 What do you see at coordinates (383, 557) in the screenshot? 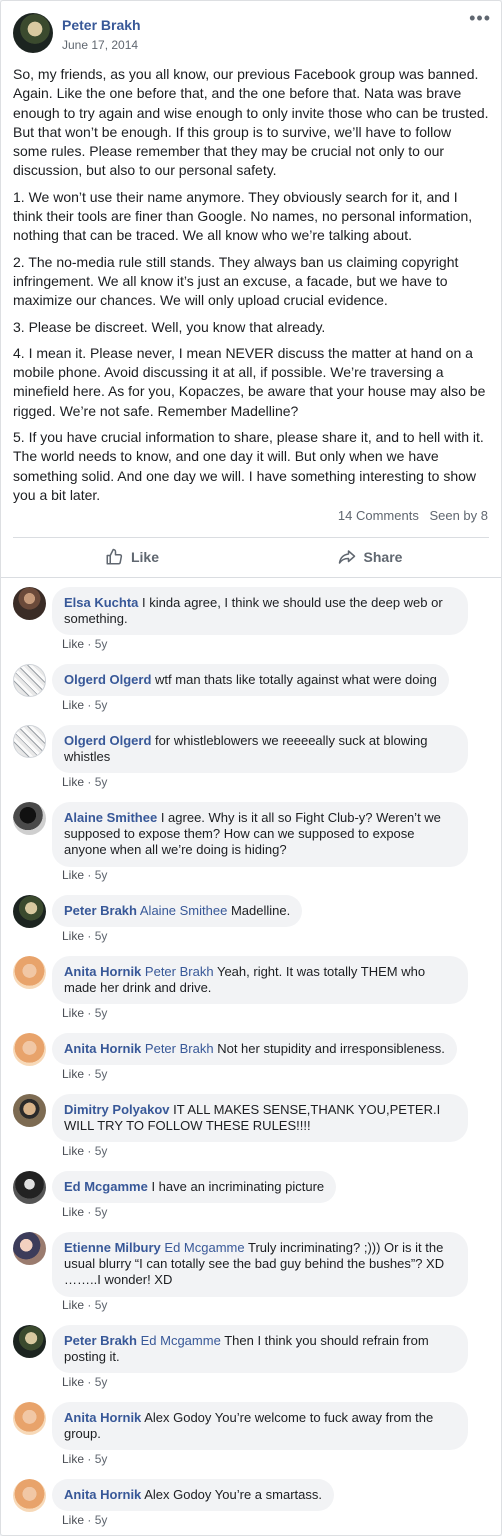
I see `share-label: Share` at bounding box center [383, 557].